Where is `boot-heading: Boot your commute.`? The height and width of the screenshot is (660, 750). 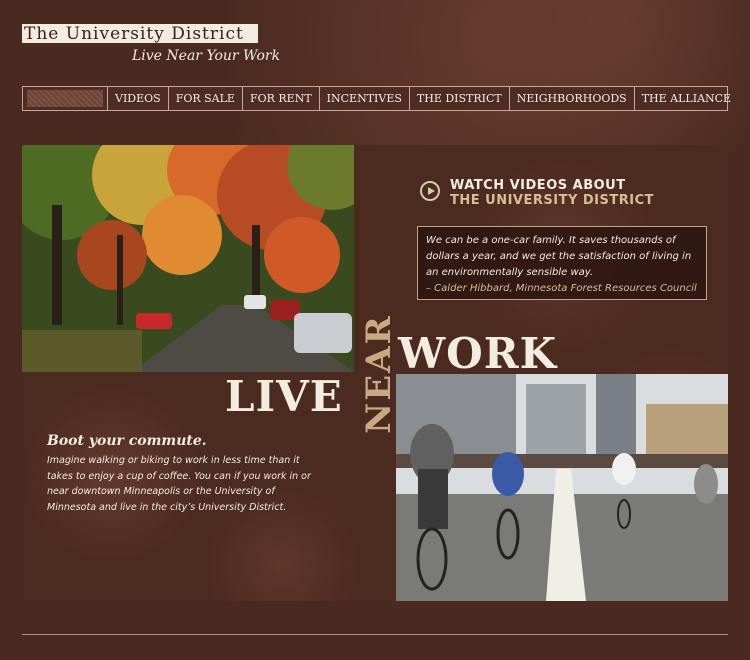
boot-heading: Boot your commute. is located at coordinates (127, 441).